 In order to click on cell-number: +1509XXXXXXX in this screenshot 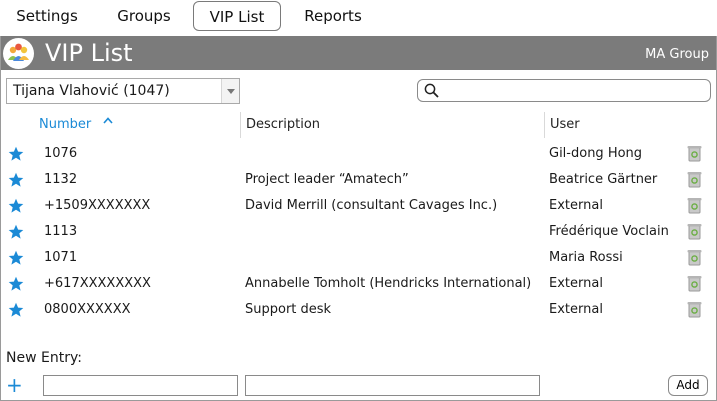, I will do `click(97, 205)`.